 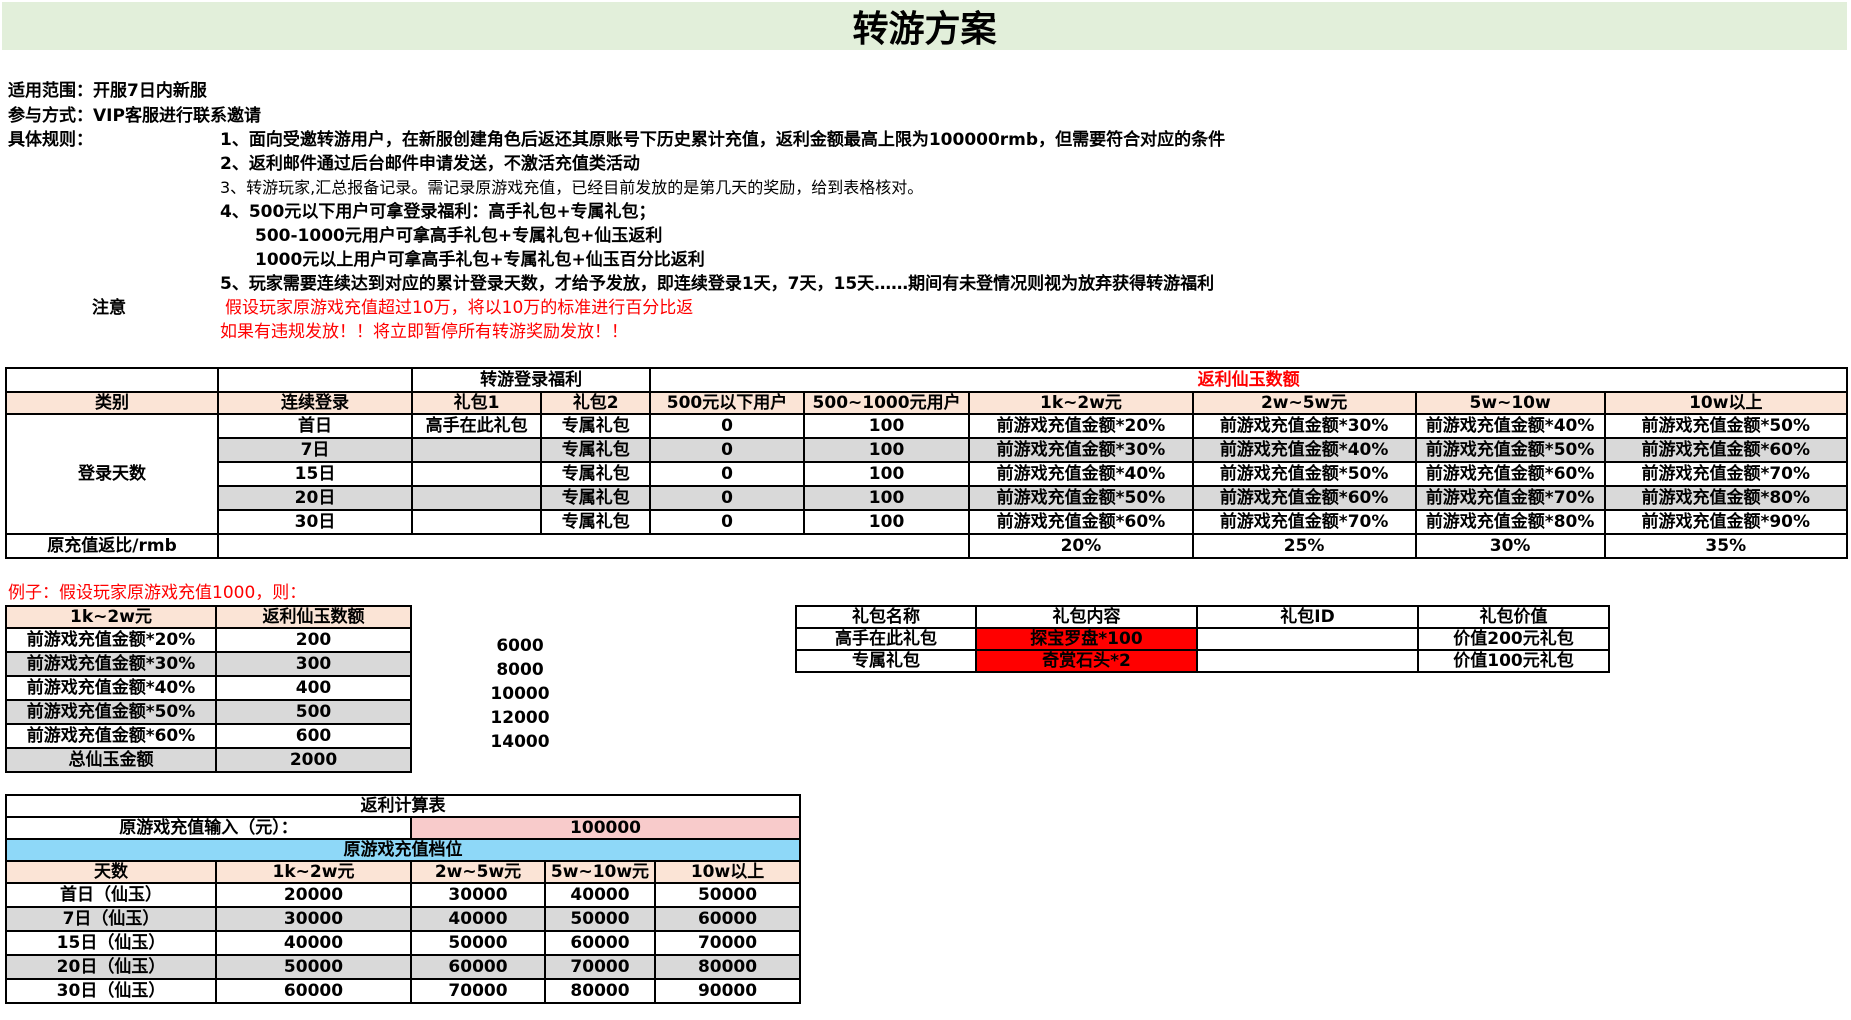 I want to click on cell-formula: 前游戏充值金额*40%, so click(x=111, y=688).